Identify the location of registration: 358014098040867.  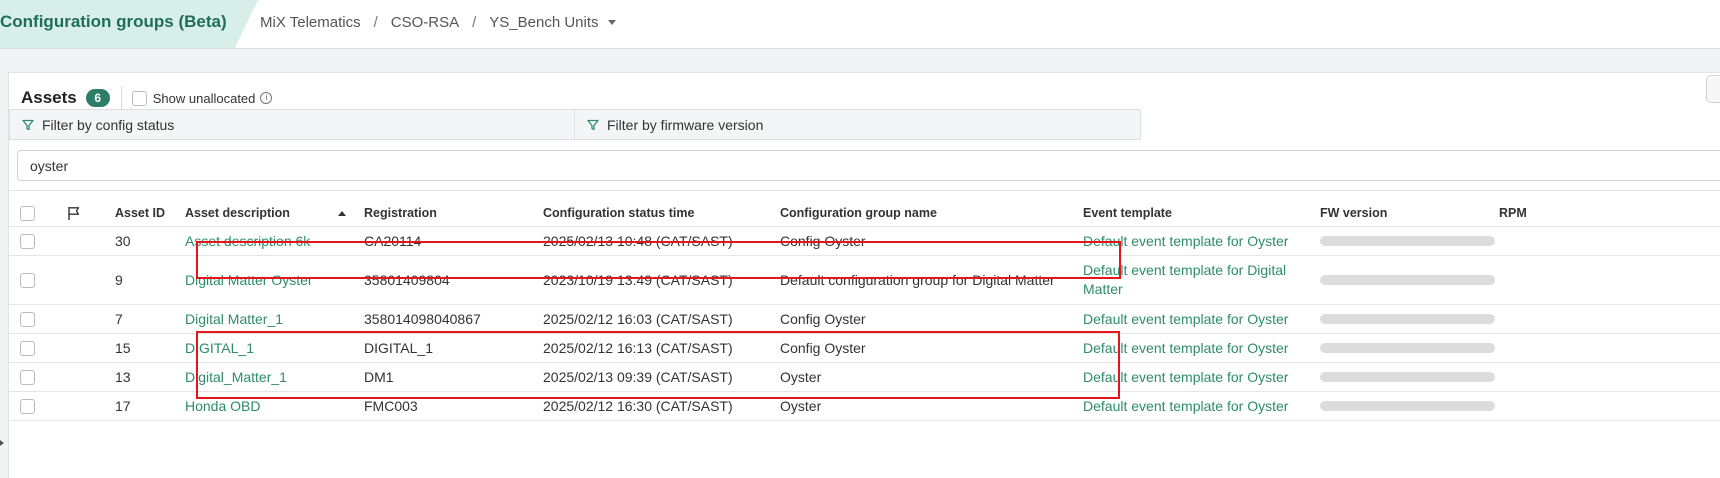
(422, 319).